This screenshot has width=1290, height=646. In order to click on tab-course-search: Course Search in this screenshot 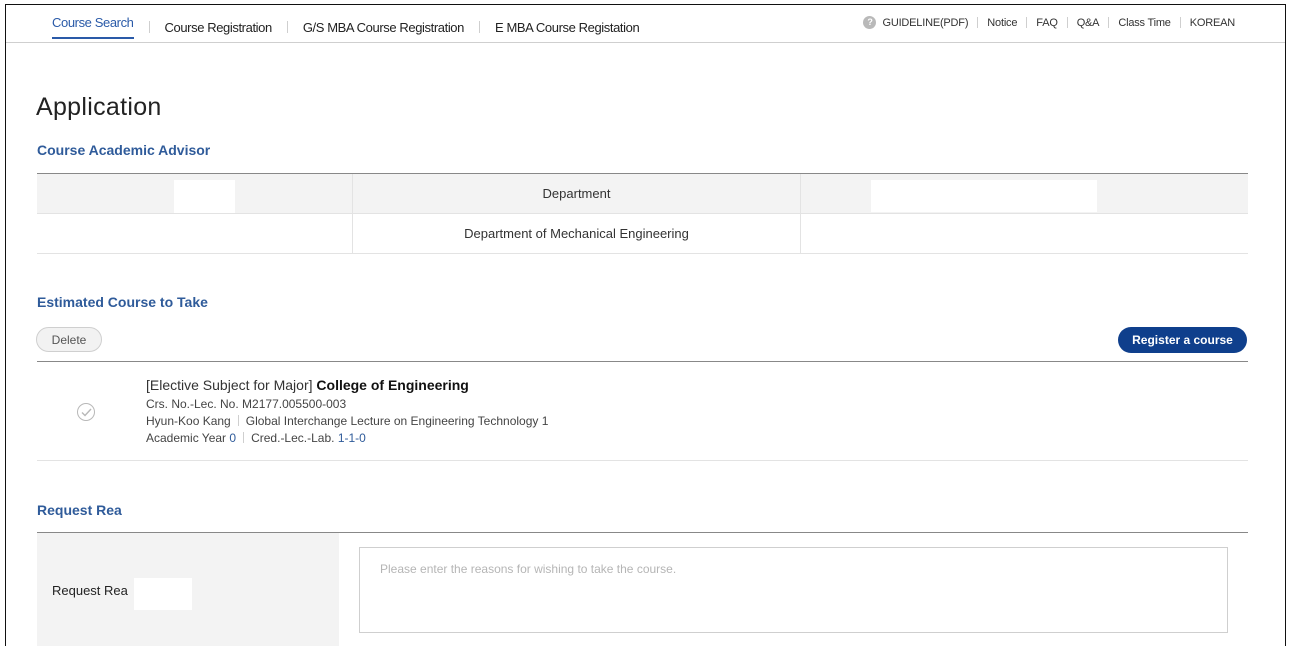, I will do `click(93, 27)`.